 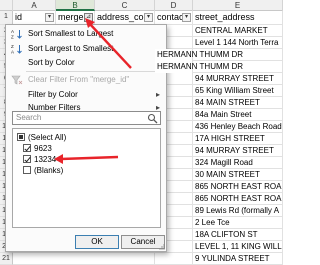 I want to click on header-cell-merge-id: merge ⊿, so click(x=75, y=18).